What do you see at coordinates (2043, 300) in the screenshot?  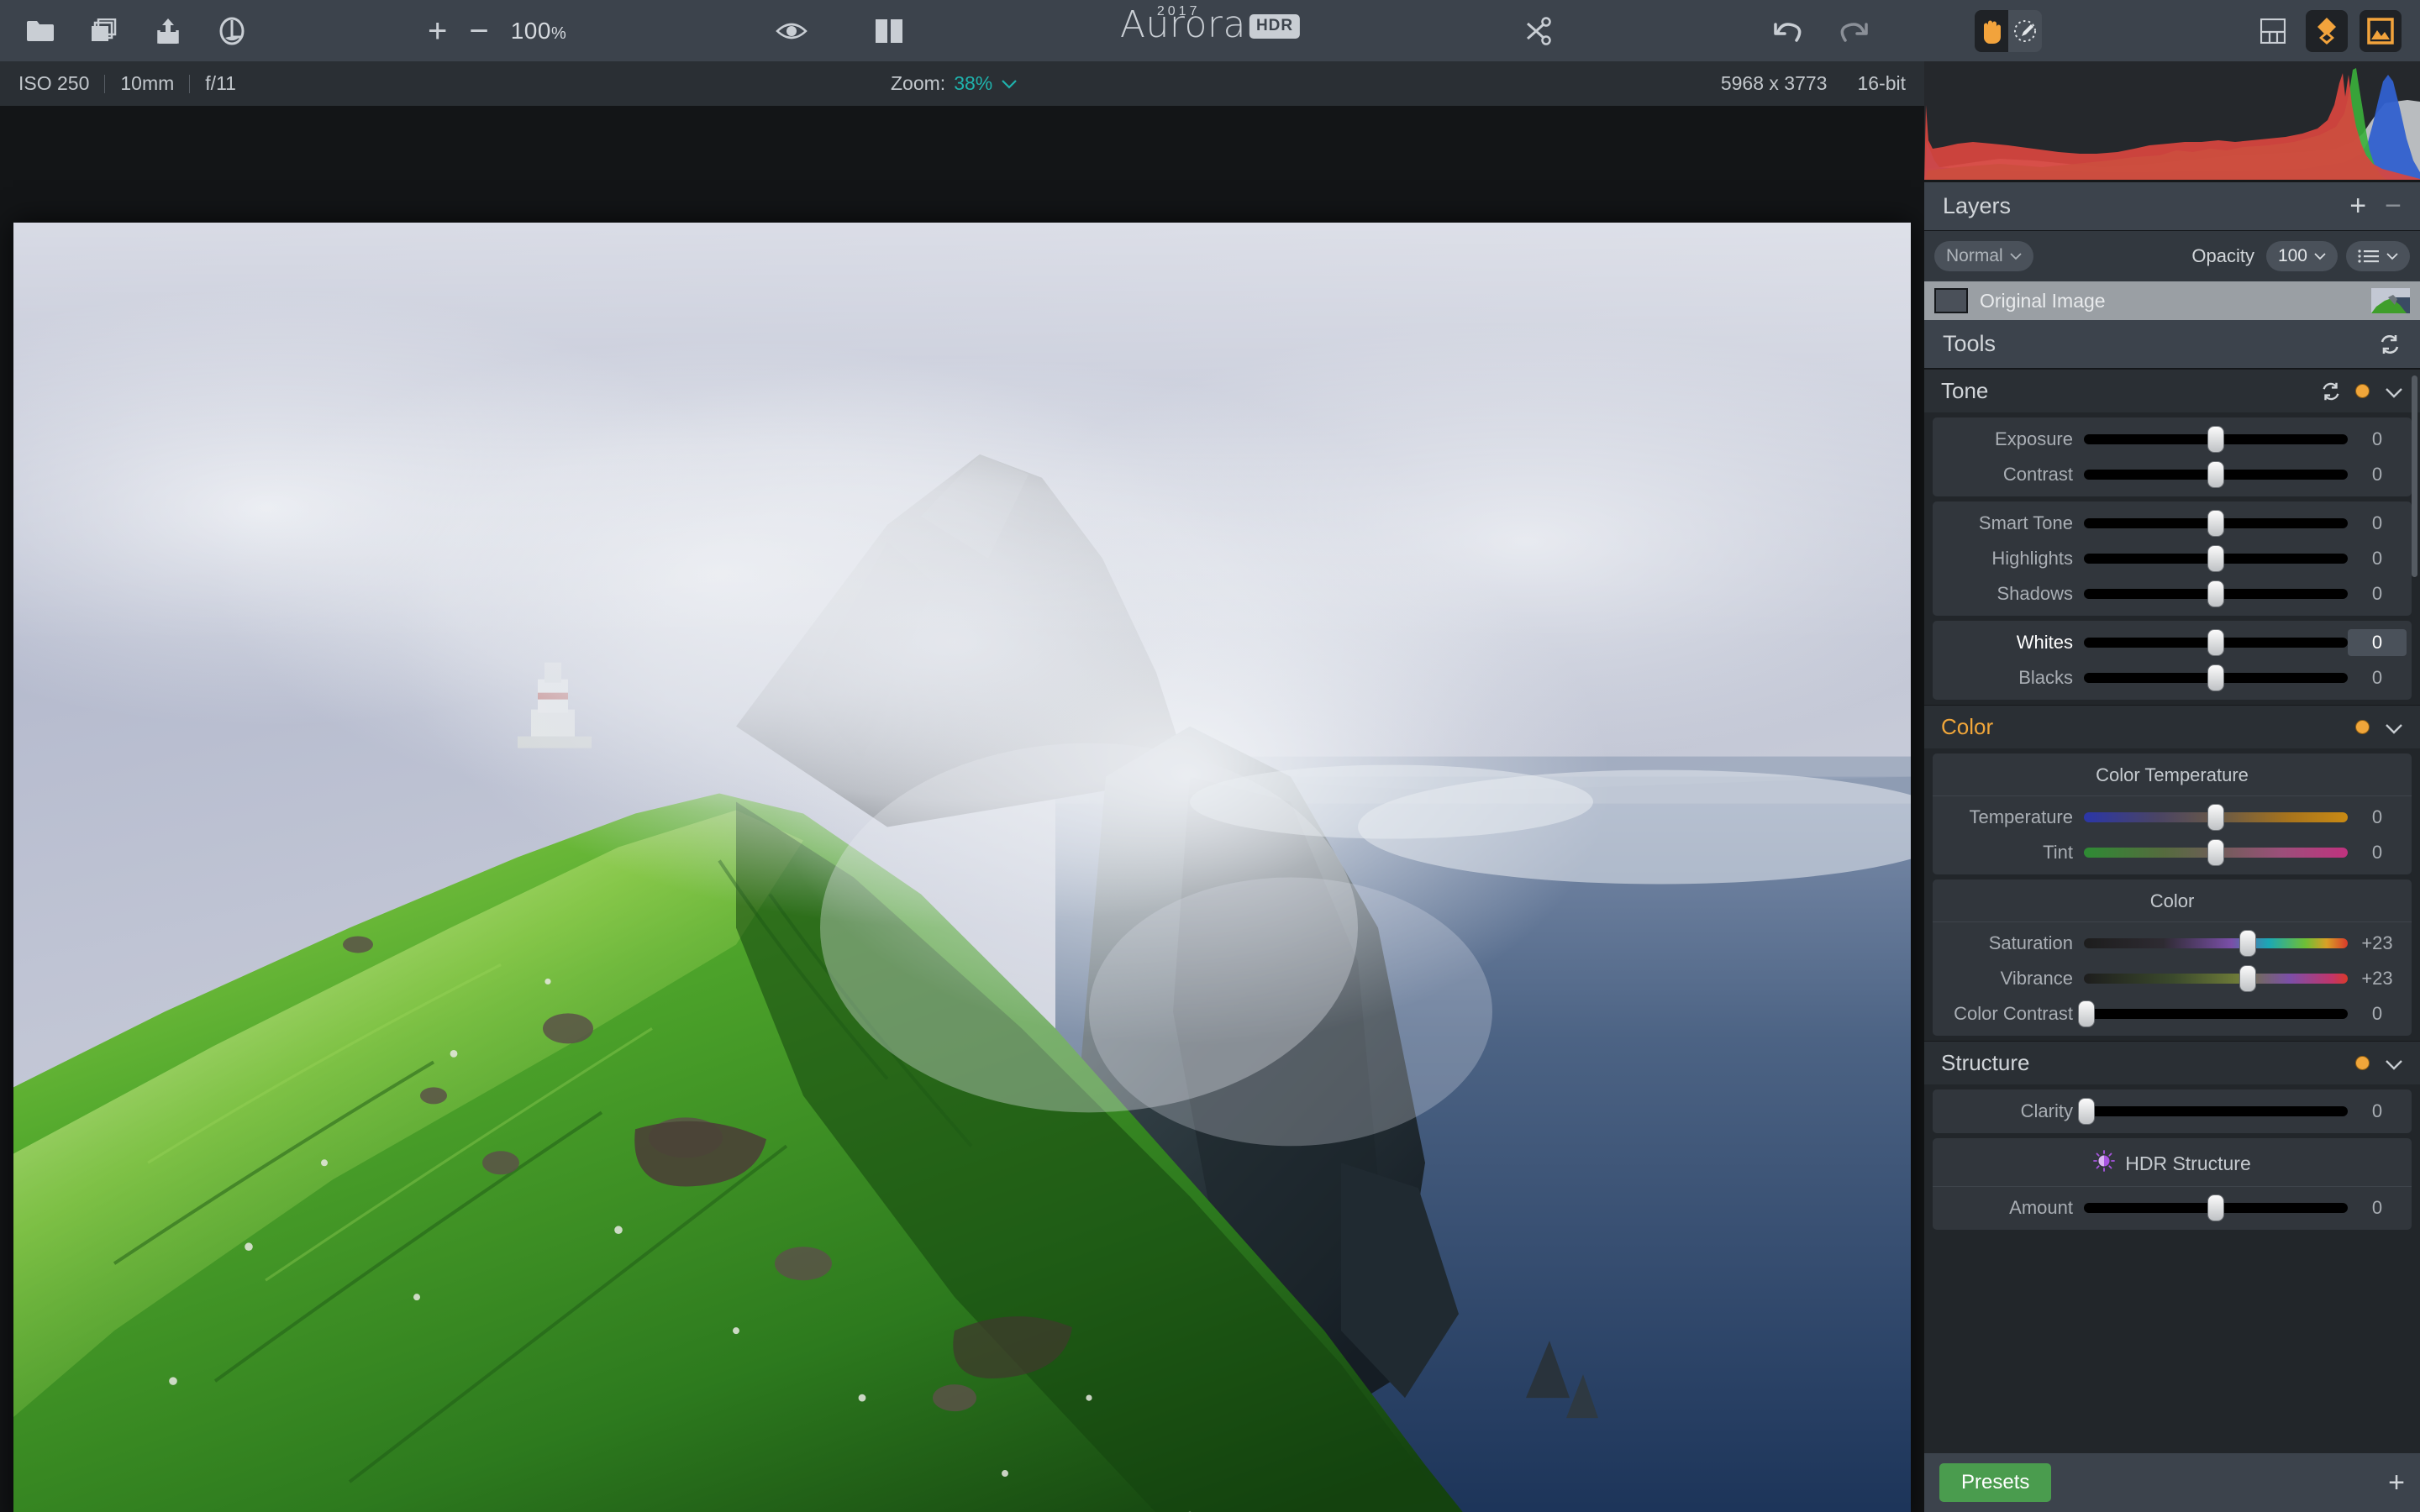 I see `layer-name: Original Image` at bounding box center [2043, 300].